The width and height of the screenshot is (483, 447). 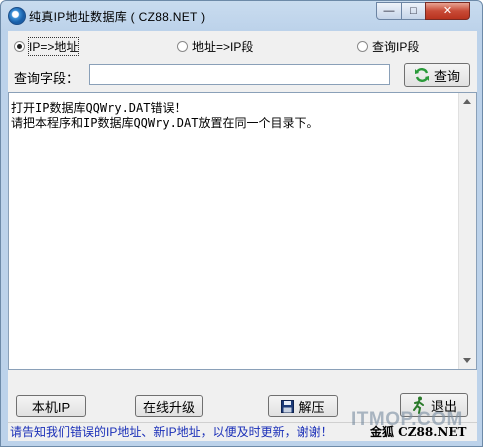 I want to click on online-upgrade-button: 在线升级, so click(x=169, y=406).